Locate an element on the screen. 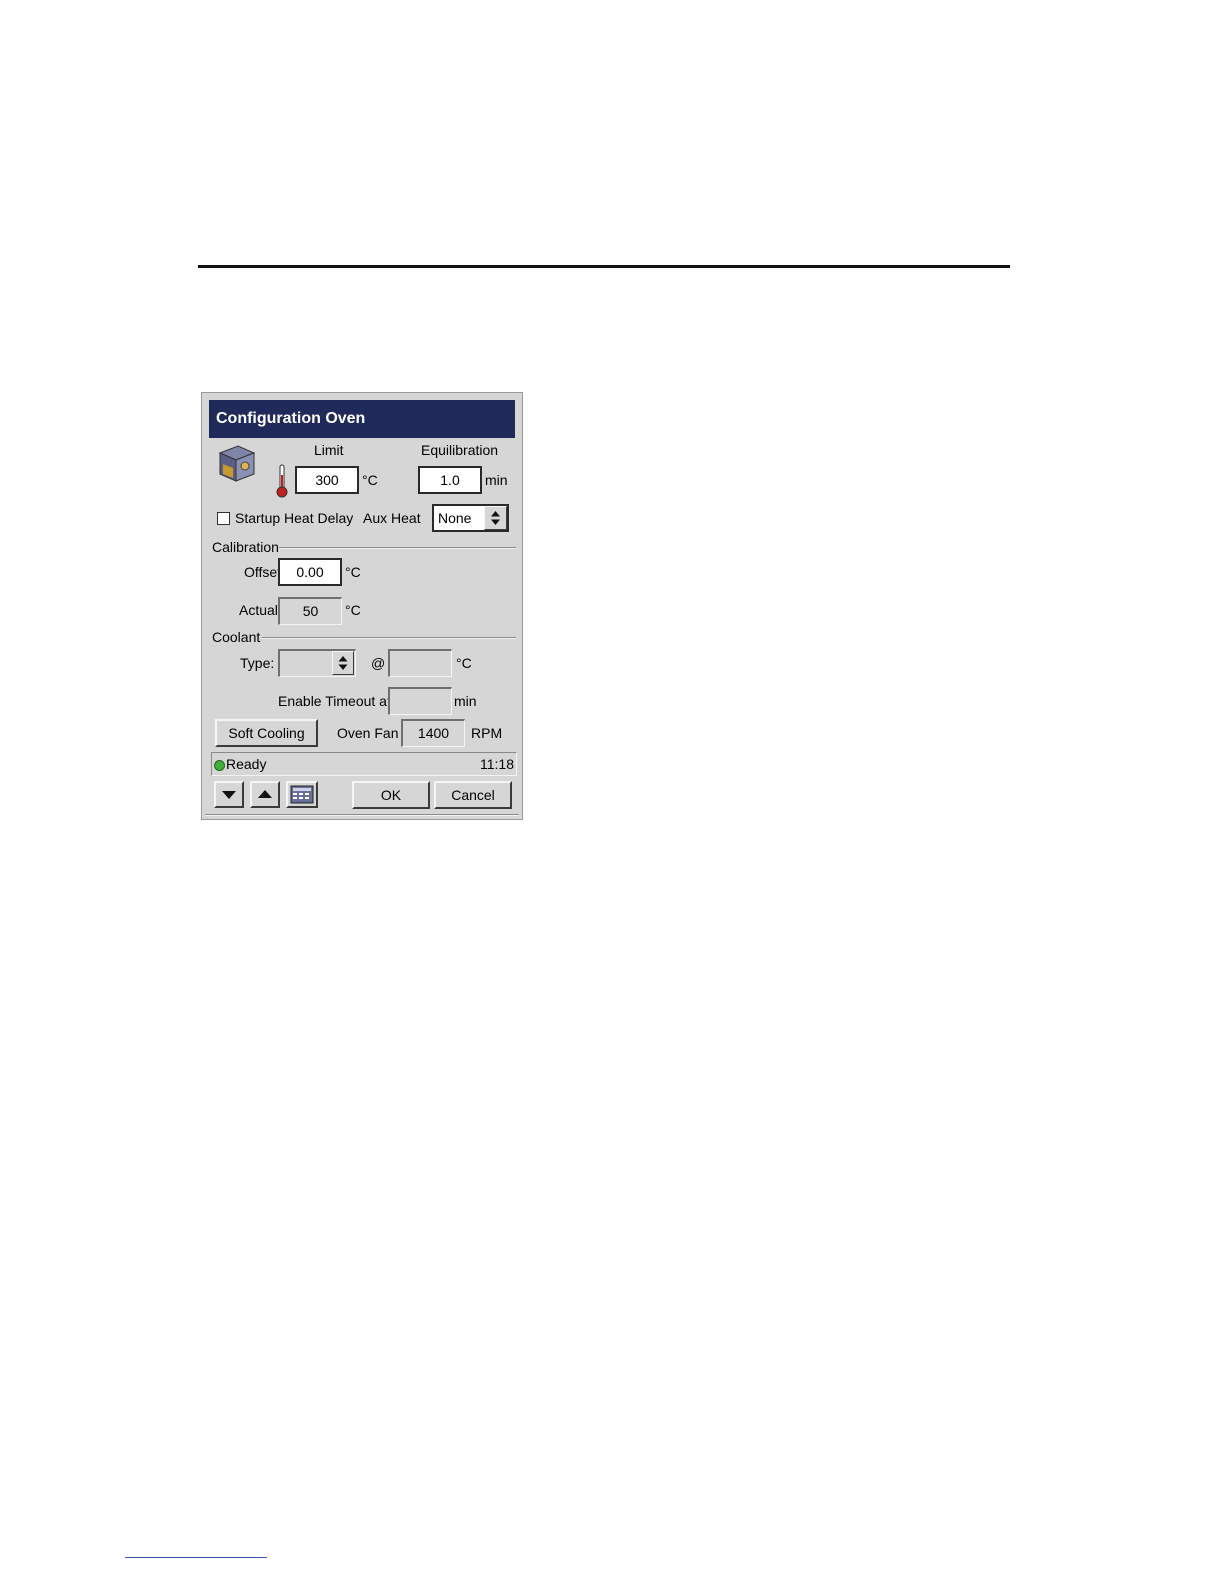 This screenshot has width=1224, height=1584. calibration-header: Calibration is located at coordinates (245, 547).